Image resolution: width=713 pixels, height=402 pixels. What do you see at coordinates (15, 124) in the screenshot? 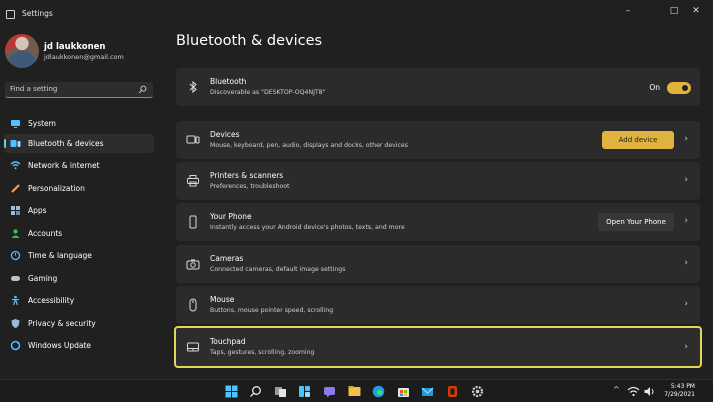
I see `monitor-icon` at bounding box center [15, 124].